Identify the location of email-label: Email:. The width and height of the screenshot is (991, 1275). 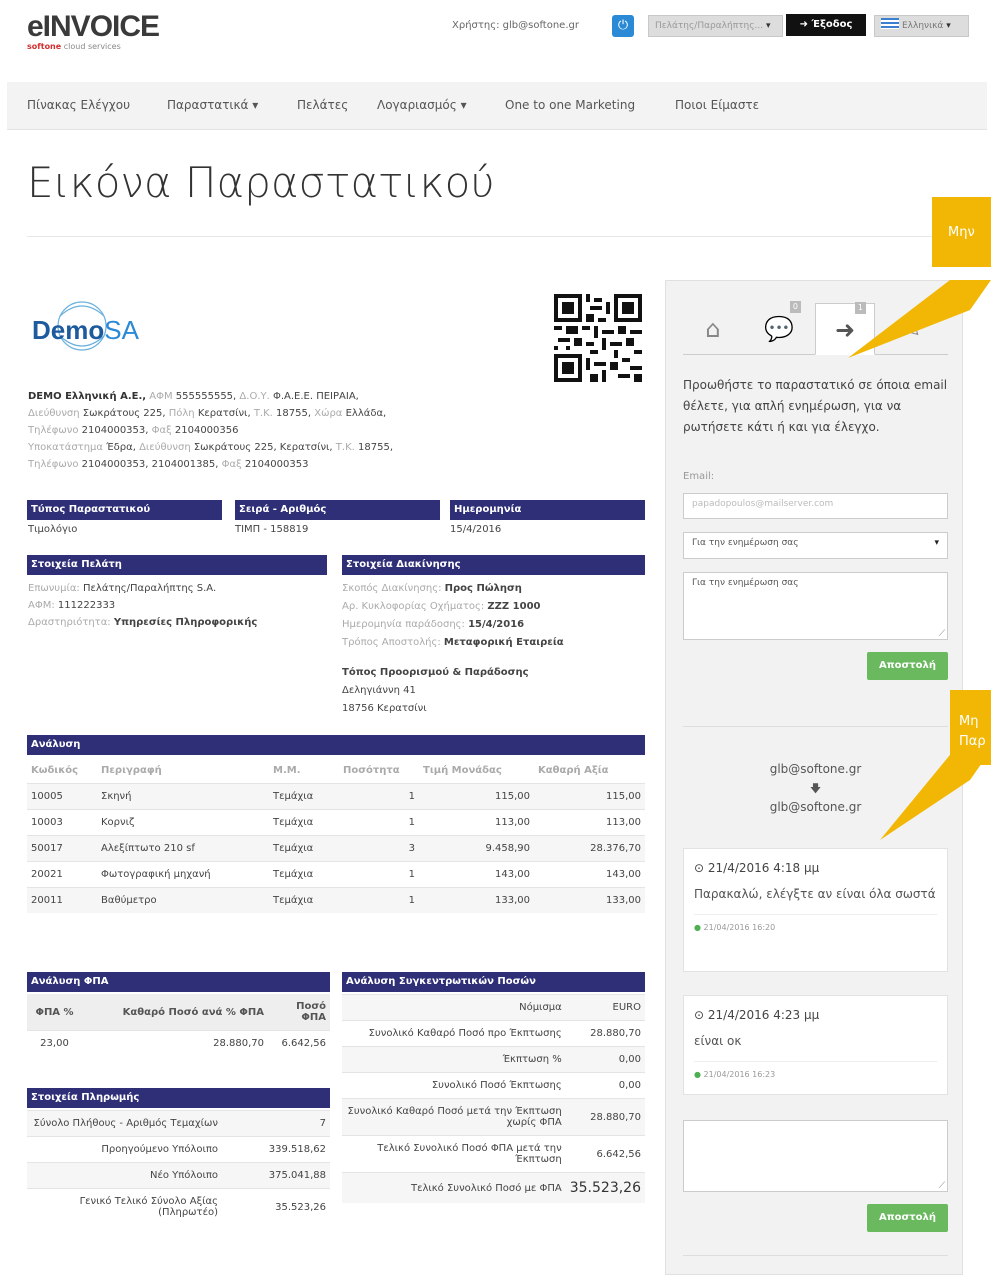
(699, 476).